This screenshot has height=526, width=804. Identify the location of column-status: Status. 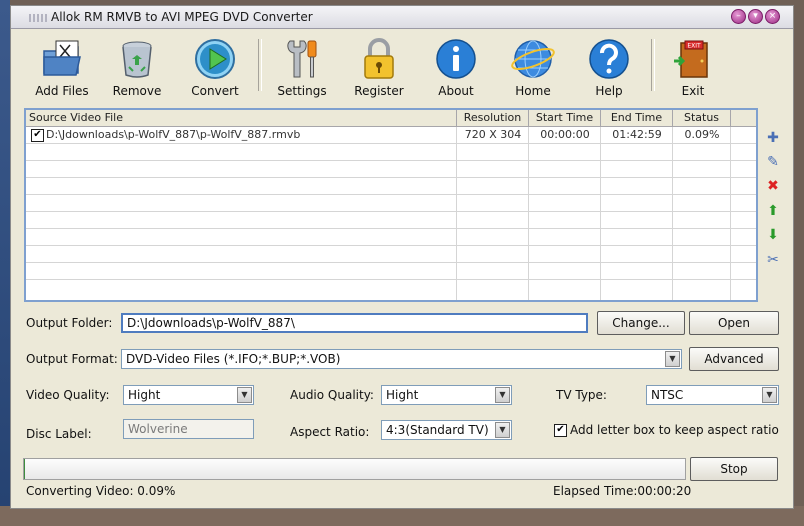
(702, 118).